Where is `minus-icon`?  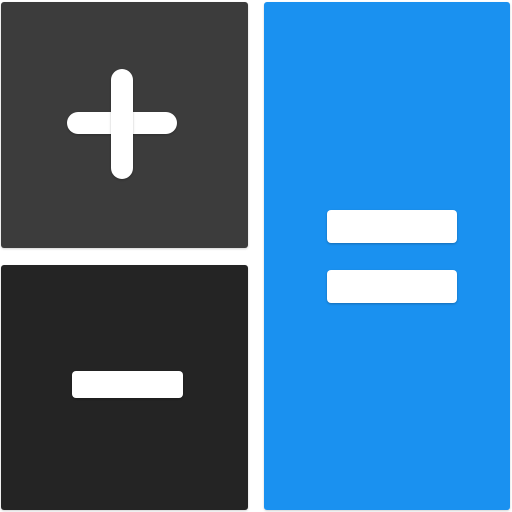 minus-icon is located at coordinates (127, 384).